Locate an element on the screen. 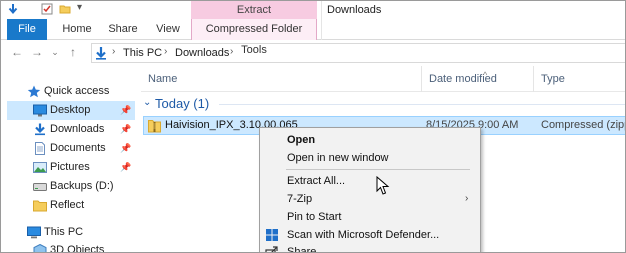 This screenshot has width=626, height=253. sidebar-item-label: Pictures is located at coordinates (70, 167).